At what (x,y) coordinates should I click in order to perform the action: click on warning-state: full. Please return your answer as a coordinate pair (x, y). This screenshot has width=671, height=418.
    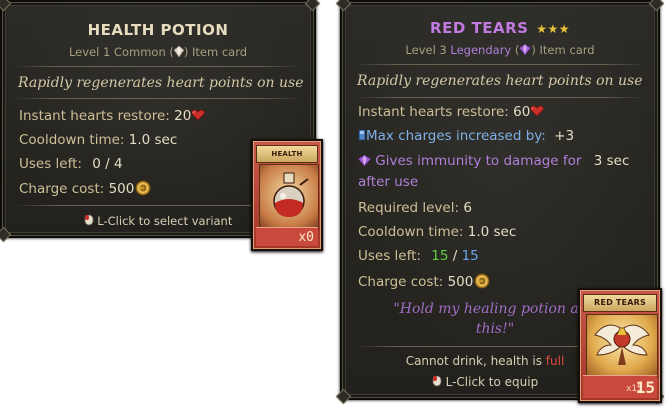
    Looking at the image, I should click on (555, 361).